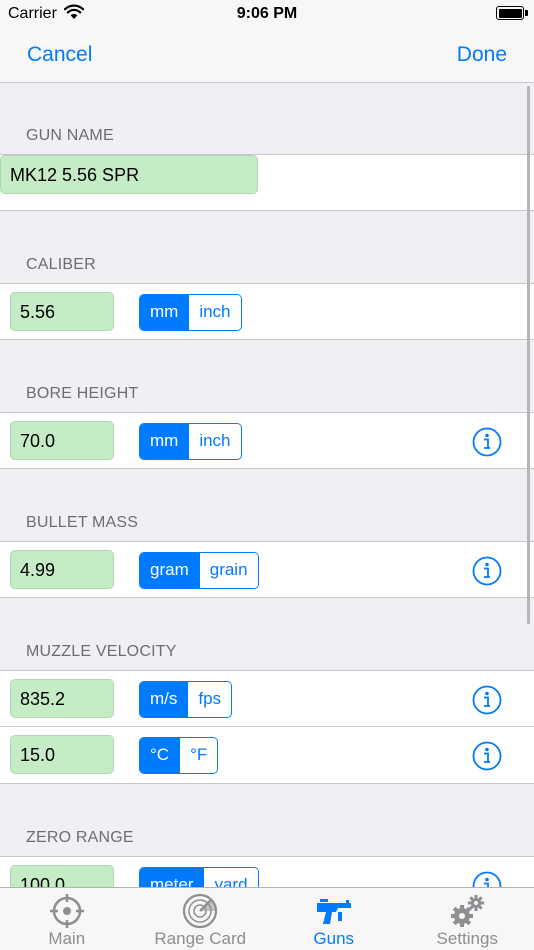 The width and height of the screenshot is (534, 950). I want to click on bore-height-unit-inch: inch, so click(214, 441).